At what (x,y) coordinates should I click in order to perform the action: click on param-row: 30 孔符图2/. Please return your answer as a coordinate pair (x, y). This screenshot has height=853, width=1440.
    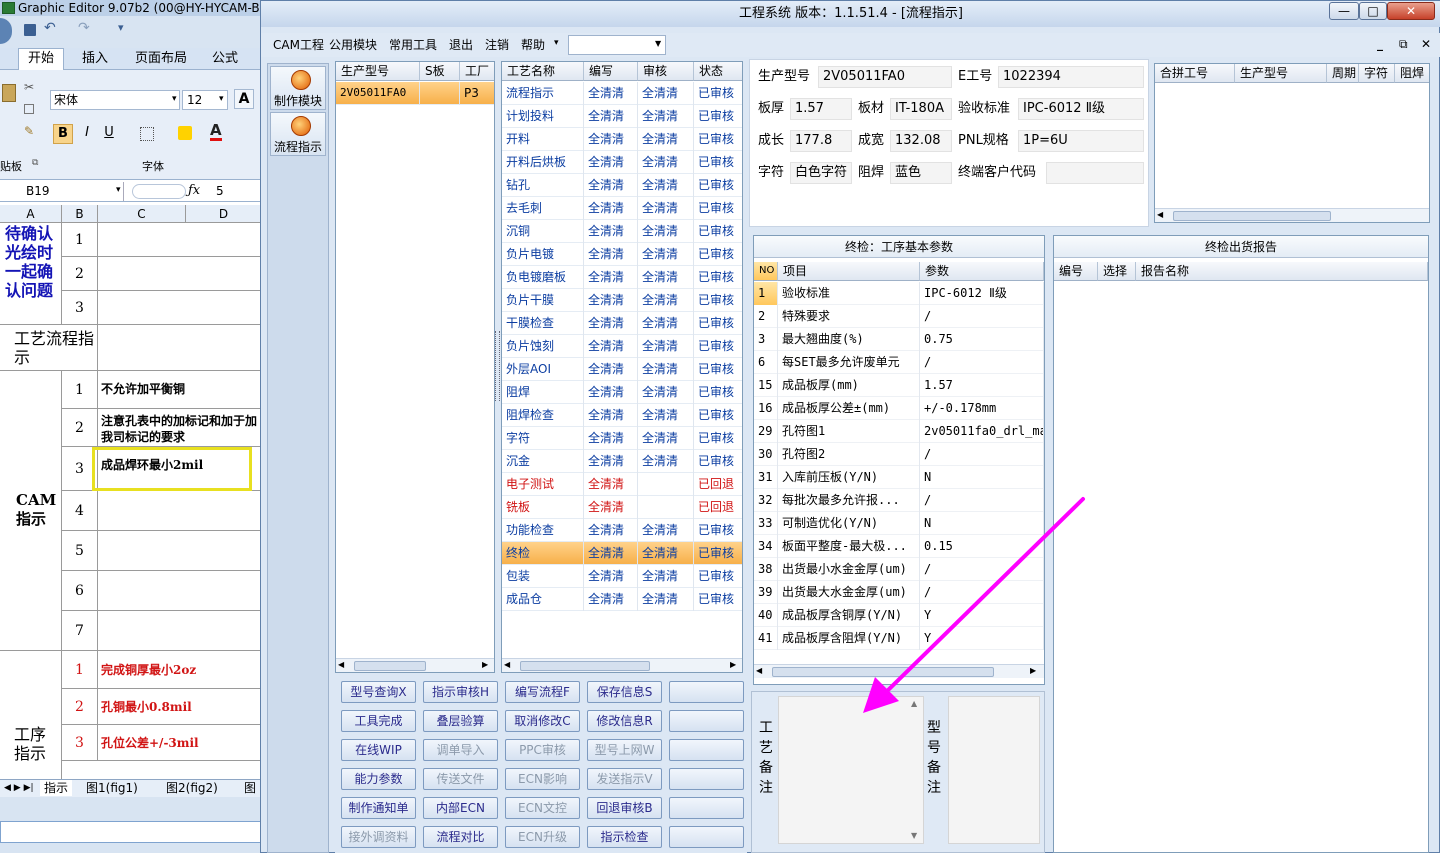
    Looking at the image, I should click on (899, 454).